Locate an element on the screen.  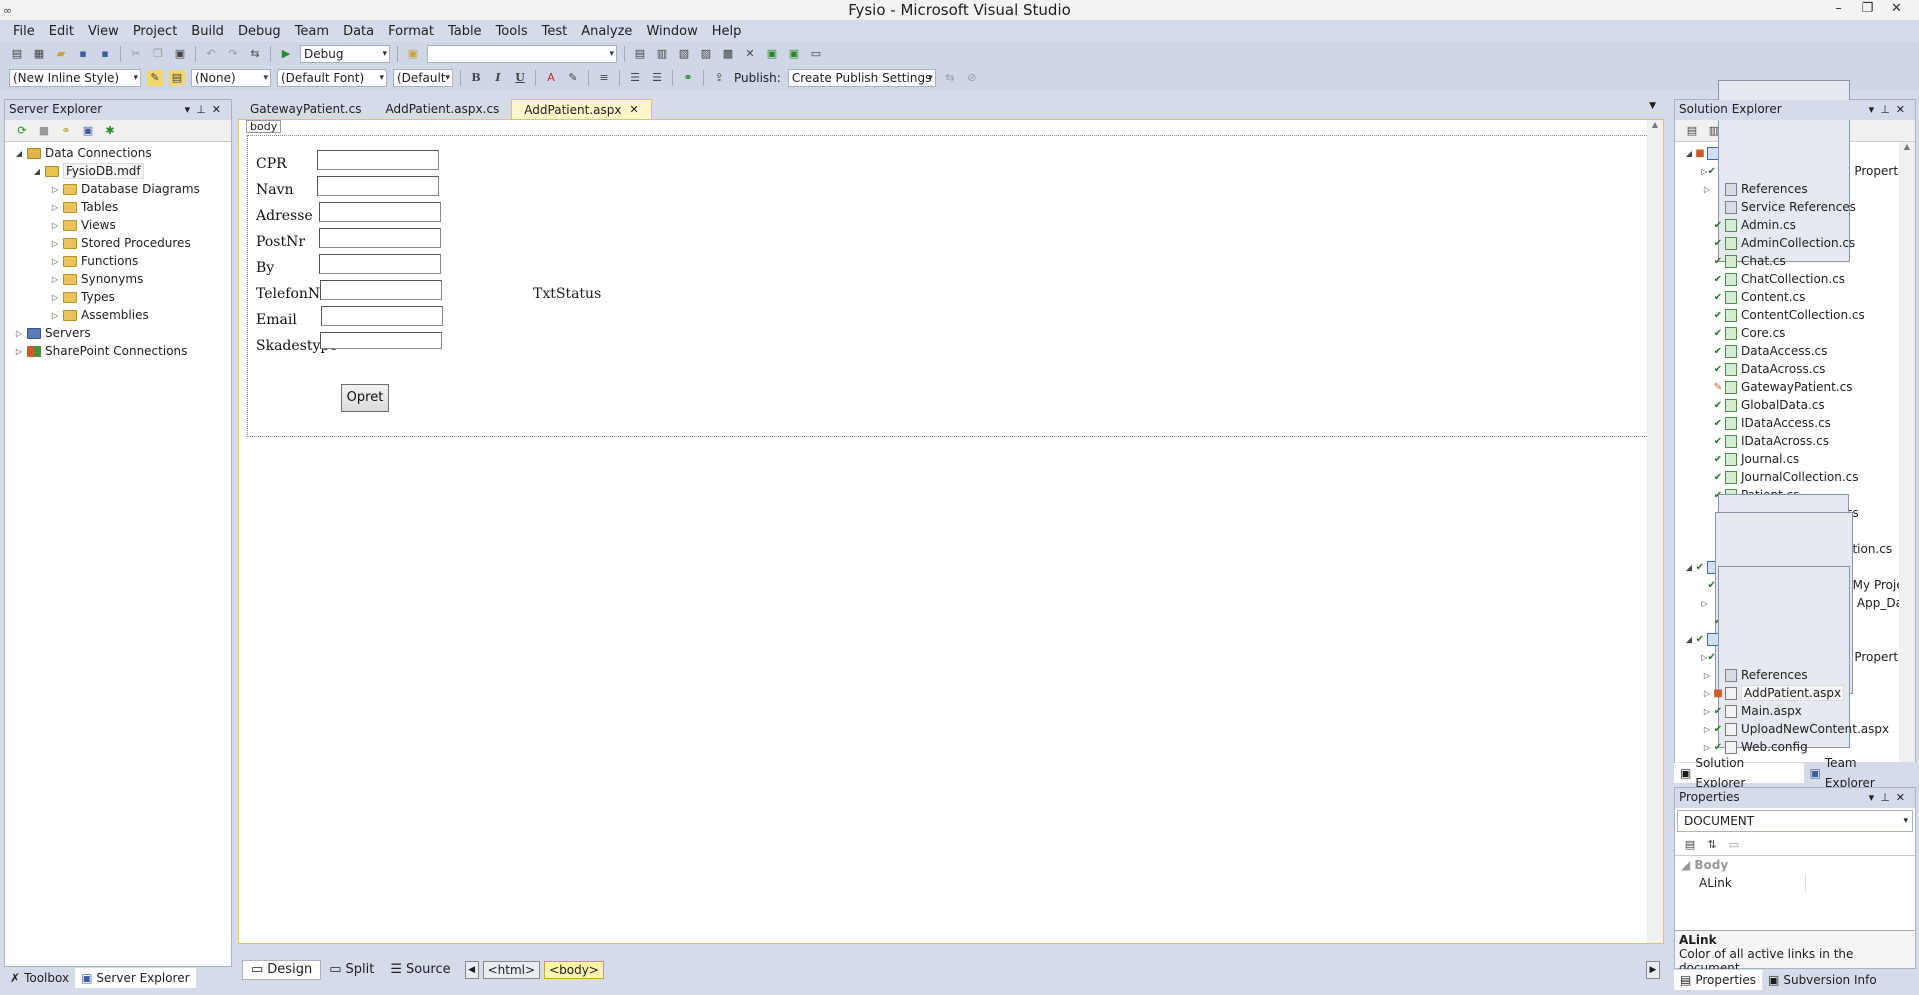
opret-button: Opret is located at coordinates (365, 398).